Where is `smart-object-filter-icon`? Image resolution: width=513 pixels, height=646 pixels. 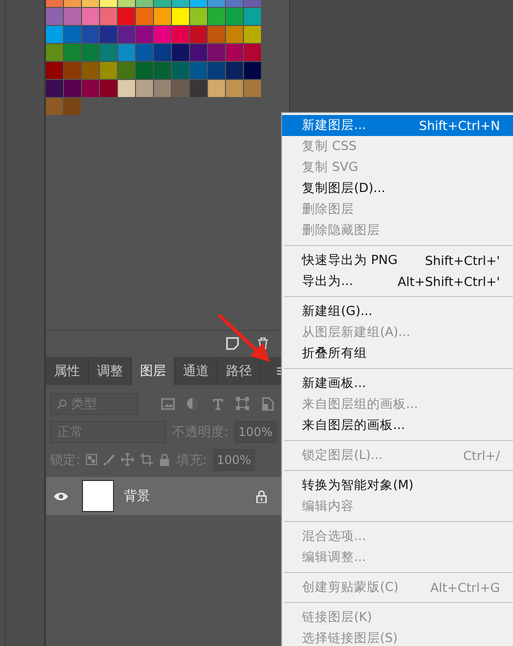
smart-object-filter-icon is located at coordinates (268, 403).